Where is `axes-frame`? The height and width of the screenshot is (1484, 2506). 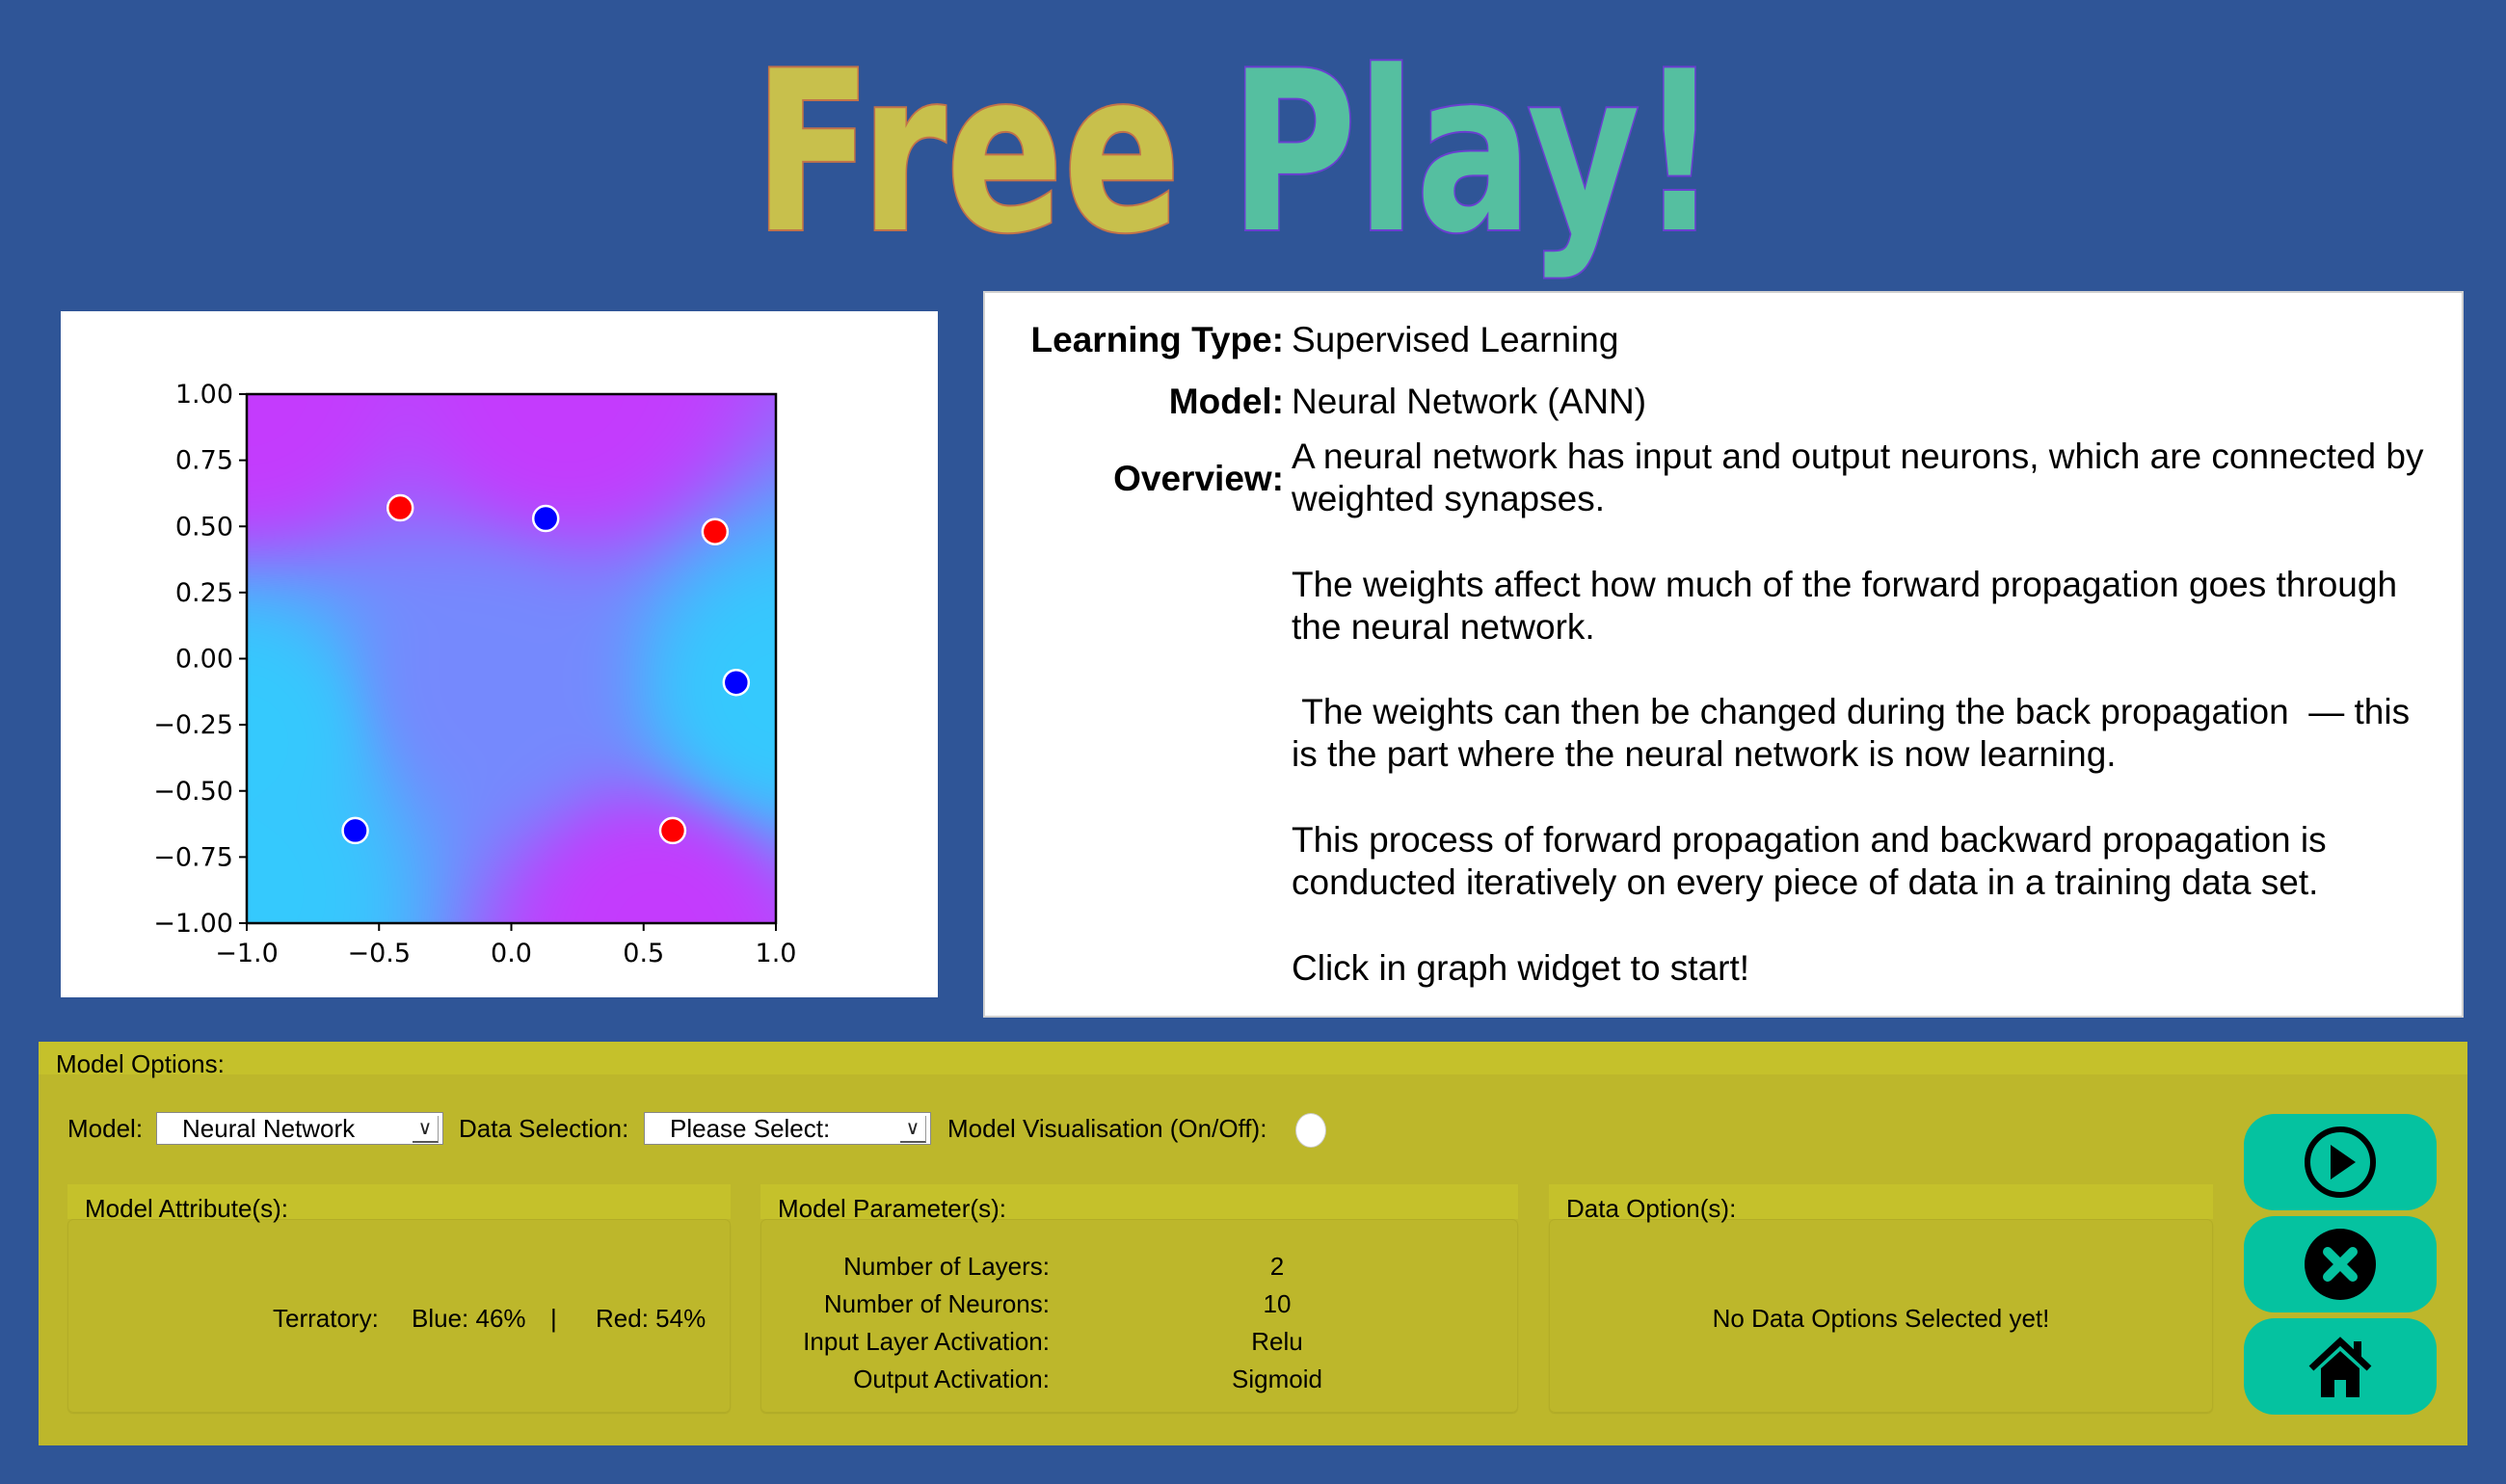
axes-frame is located at coordinates (511, 658).